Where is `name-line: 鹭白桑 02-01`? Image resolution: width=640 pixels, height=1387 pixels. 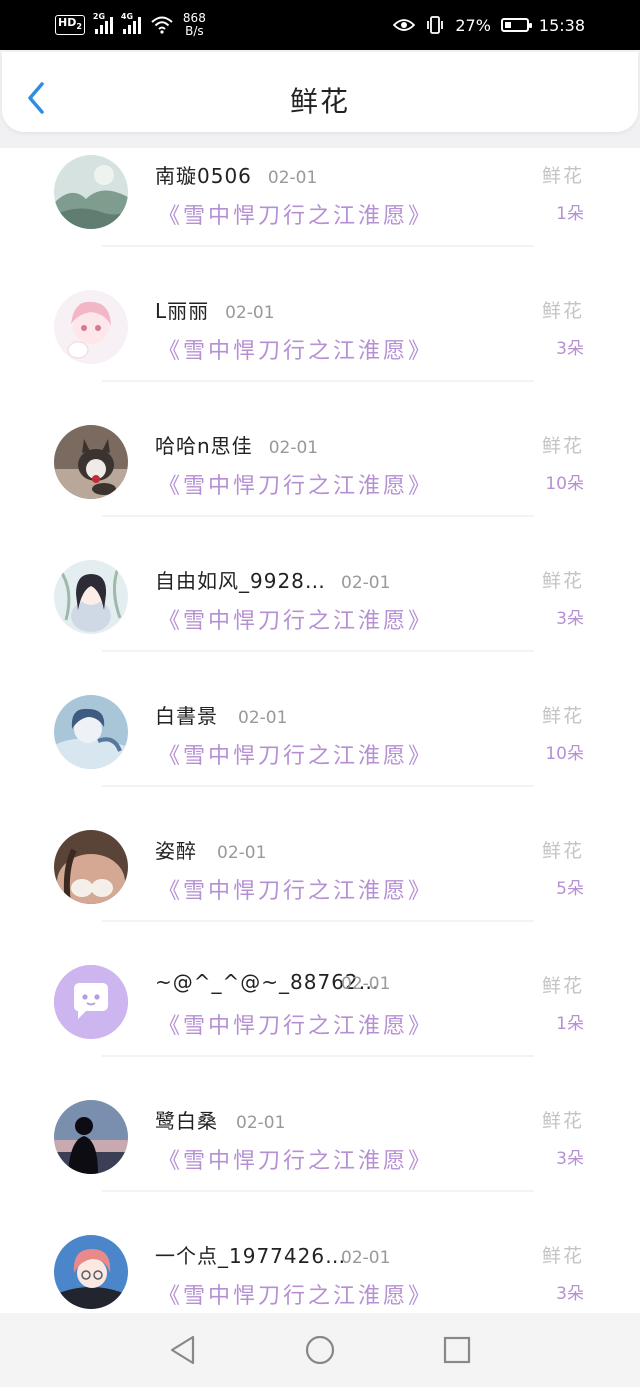 name-line: 鹭白桑 02-01 is located at coordinates (220, 1119).